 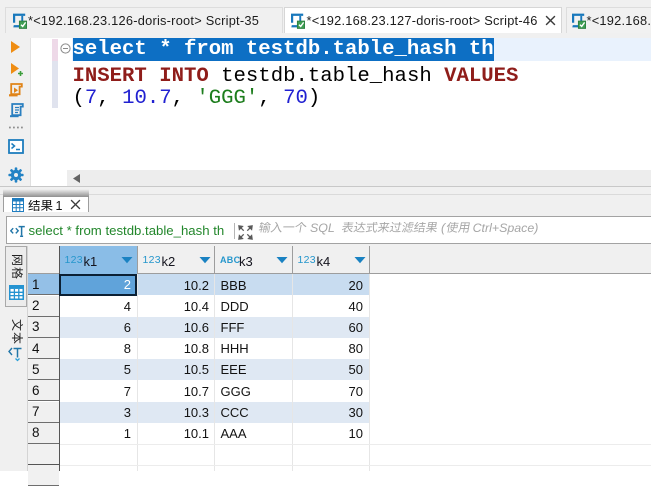 I want to click on svg-text: Ctrl+Space), so click(x=506, y=228).